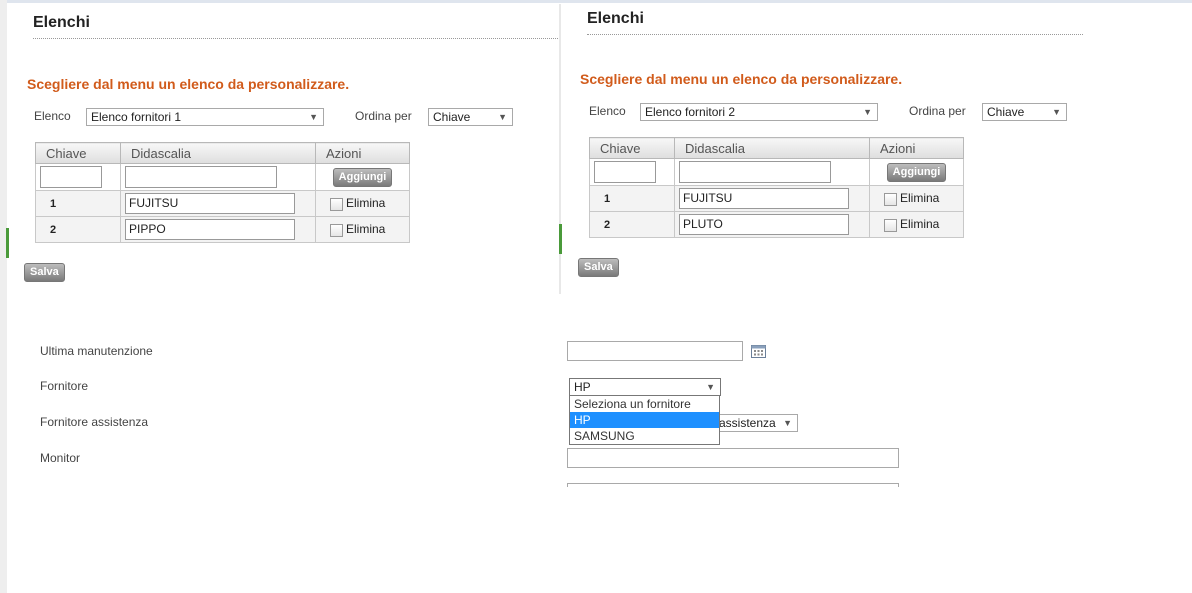  I want to click on next-field-input, so click(733, 485).